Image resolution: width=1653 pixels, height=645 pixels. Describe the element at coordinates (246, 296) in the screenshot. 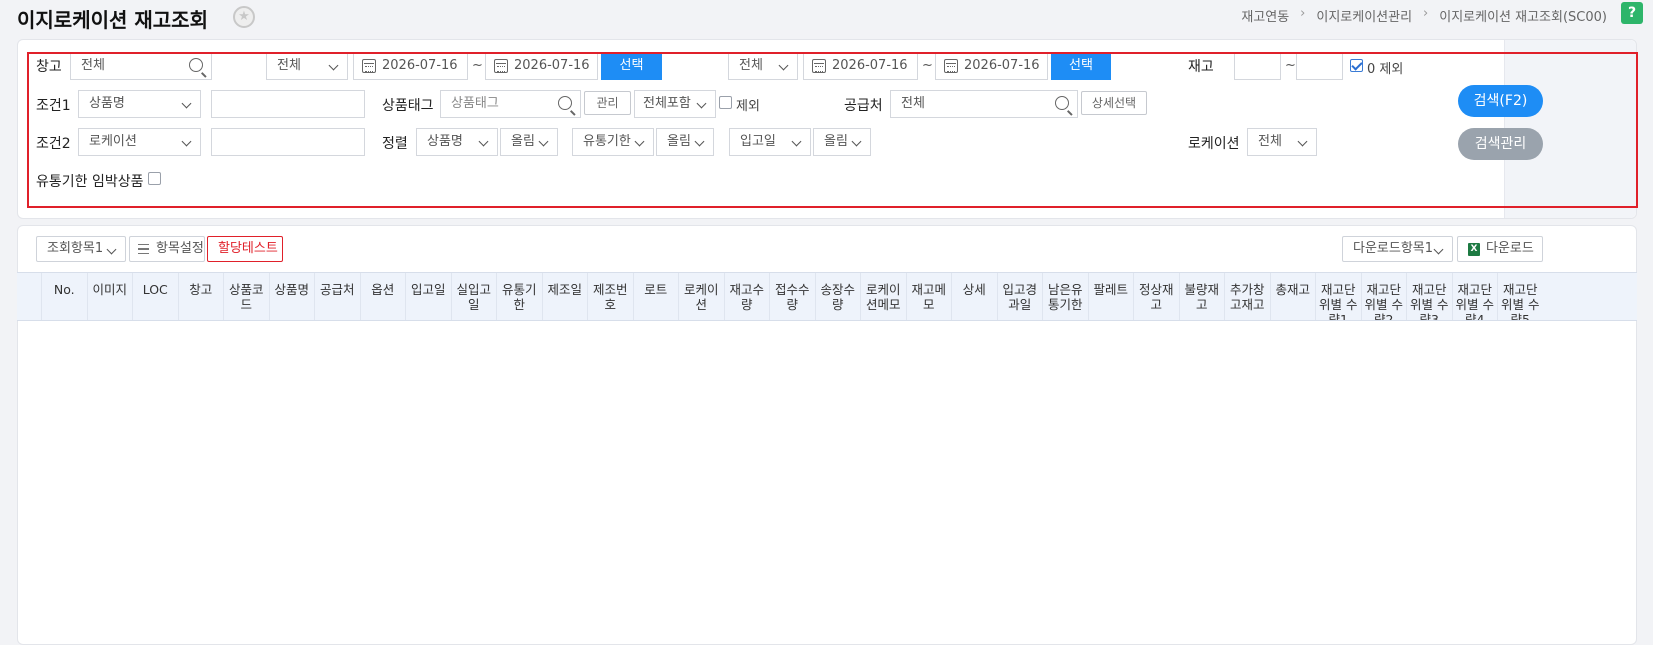

I see `column-header: 상품코 드` at that location.